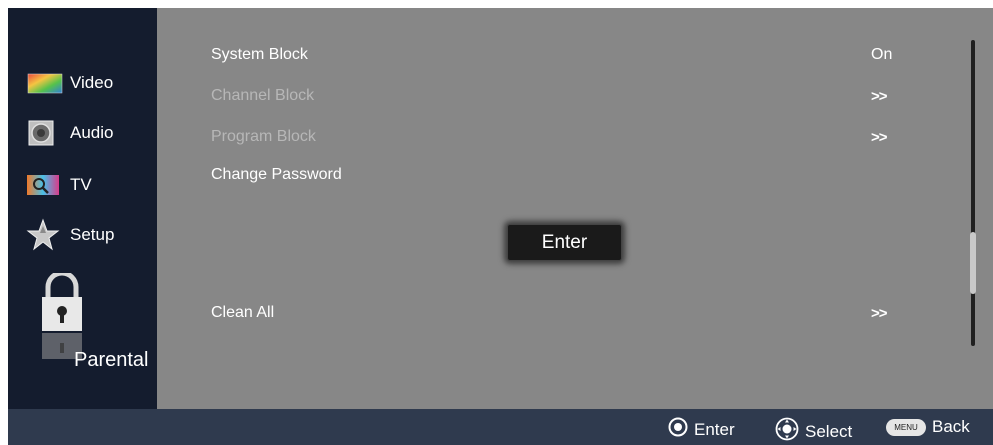  Describe the element at coordinates (81, 184) in the screenshot. I see `sidebar-item-label: TV` at that location.